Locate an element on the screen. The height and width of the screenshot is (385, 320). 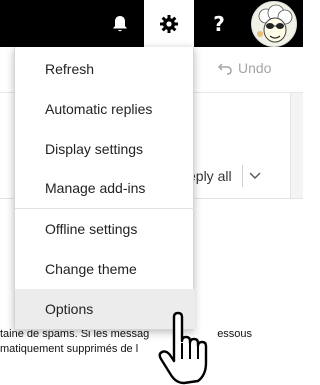
sheep-avatar-icon is located at coordinates (273, 23).